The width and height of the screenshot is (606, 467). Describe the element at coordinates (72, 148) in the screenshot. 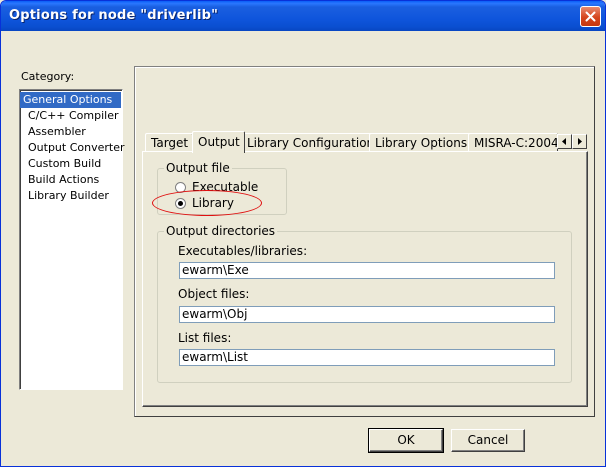

I see `category-item-output-converter: Output Converter` at that location.